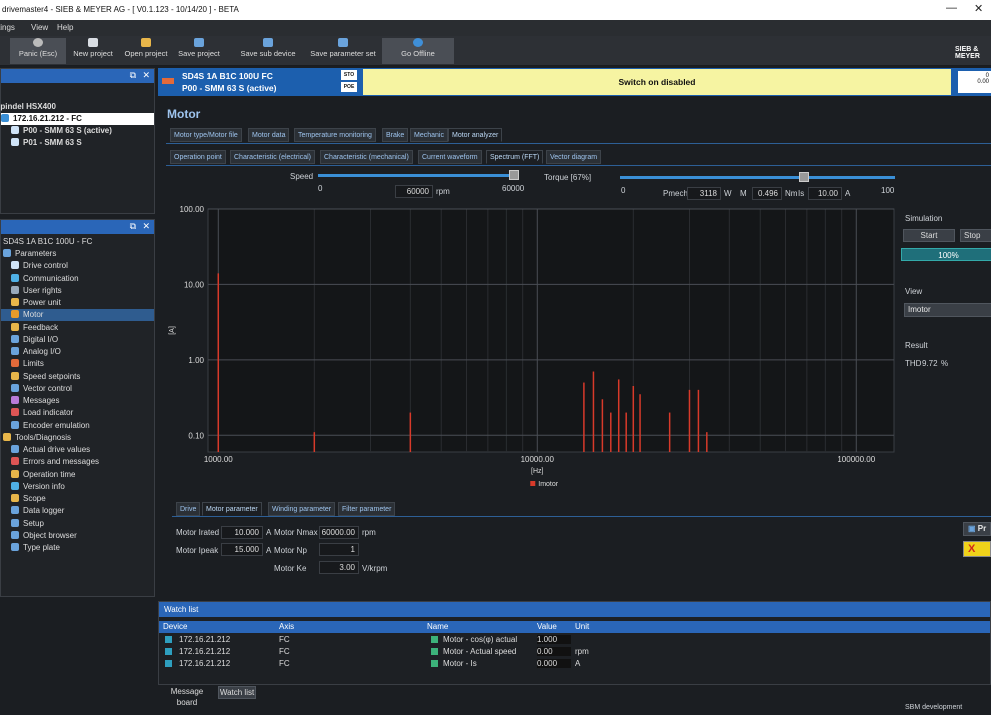 The image size is (991, 715). I want to click on folder-icon, so click(146, 42).